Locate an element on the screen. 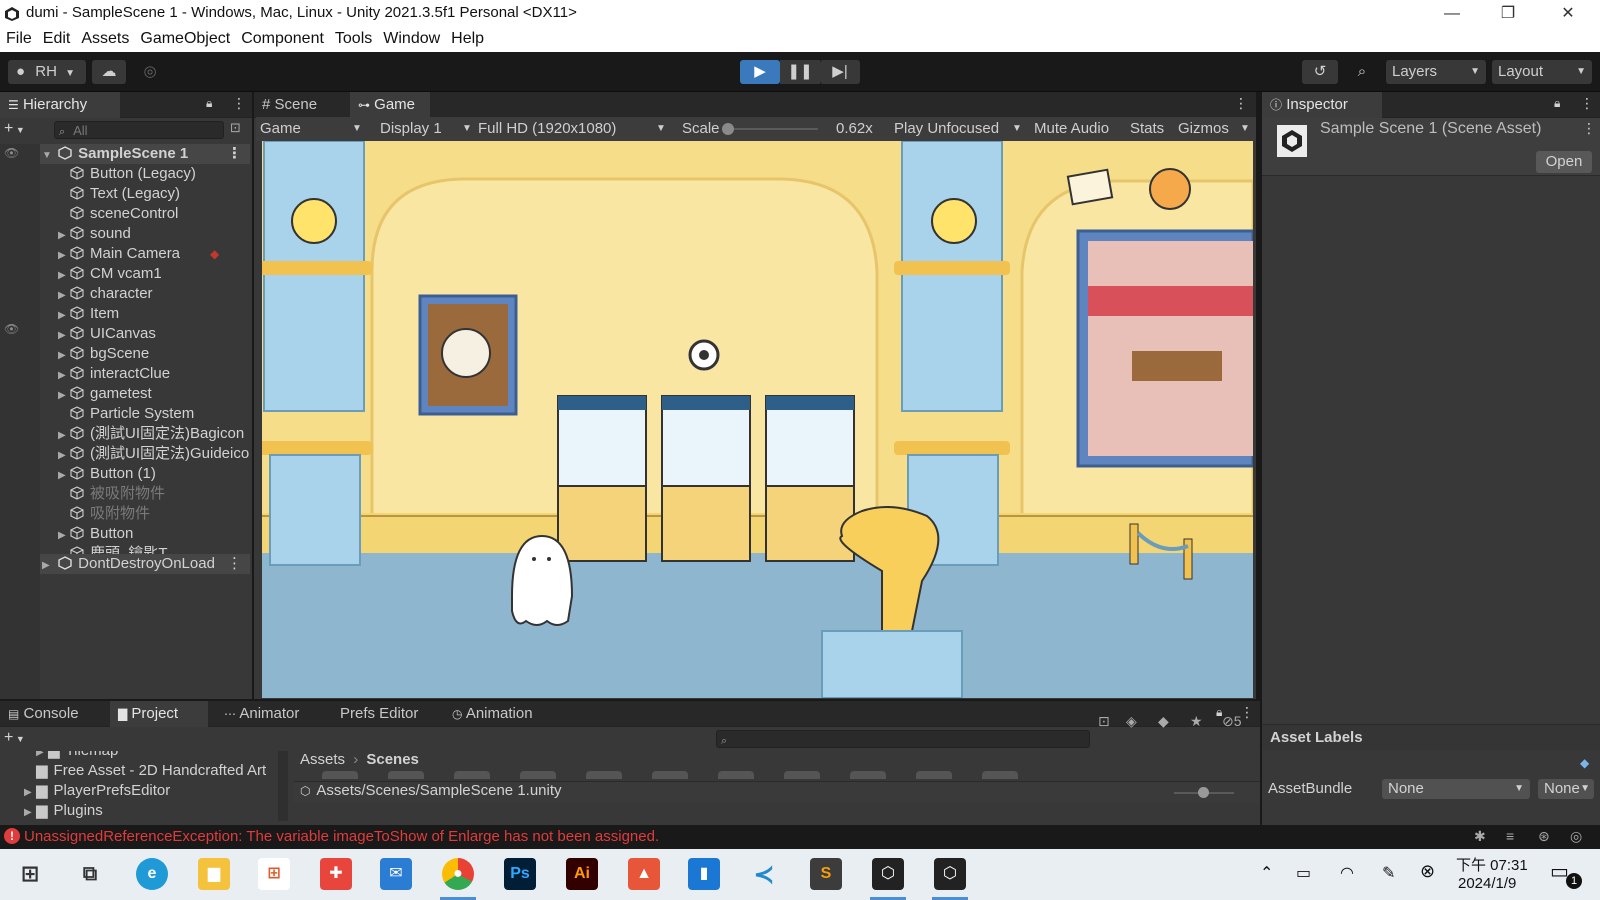 This screenshot has width=1600, height=900. open-button: Open is located at coordinates (1564, 162).